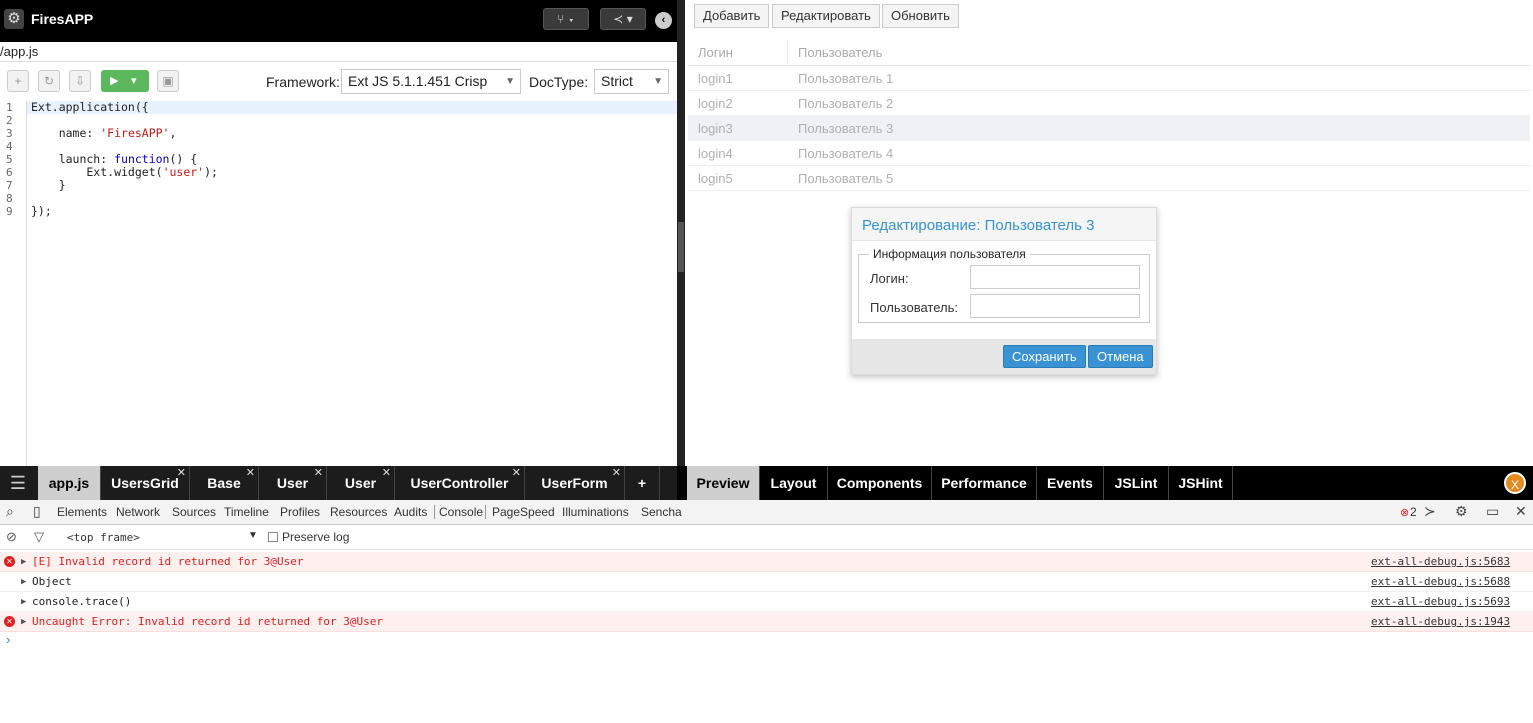  Describe the element at coordinates (273, 537) in the screenshot. I see `preserve-log-checkbox` at that location.